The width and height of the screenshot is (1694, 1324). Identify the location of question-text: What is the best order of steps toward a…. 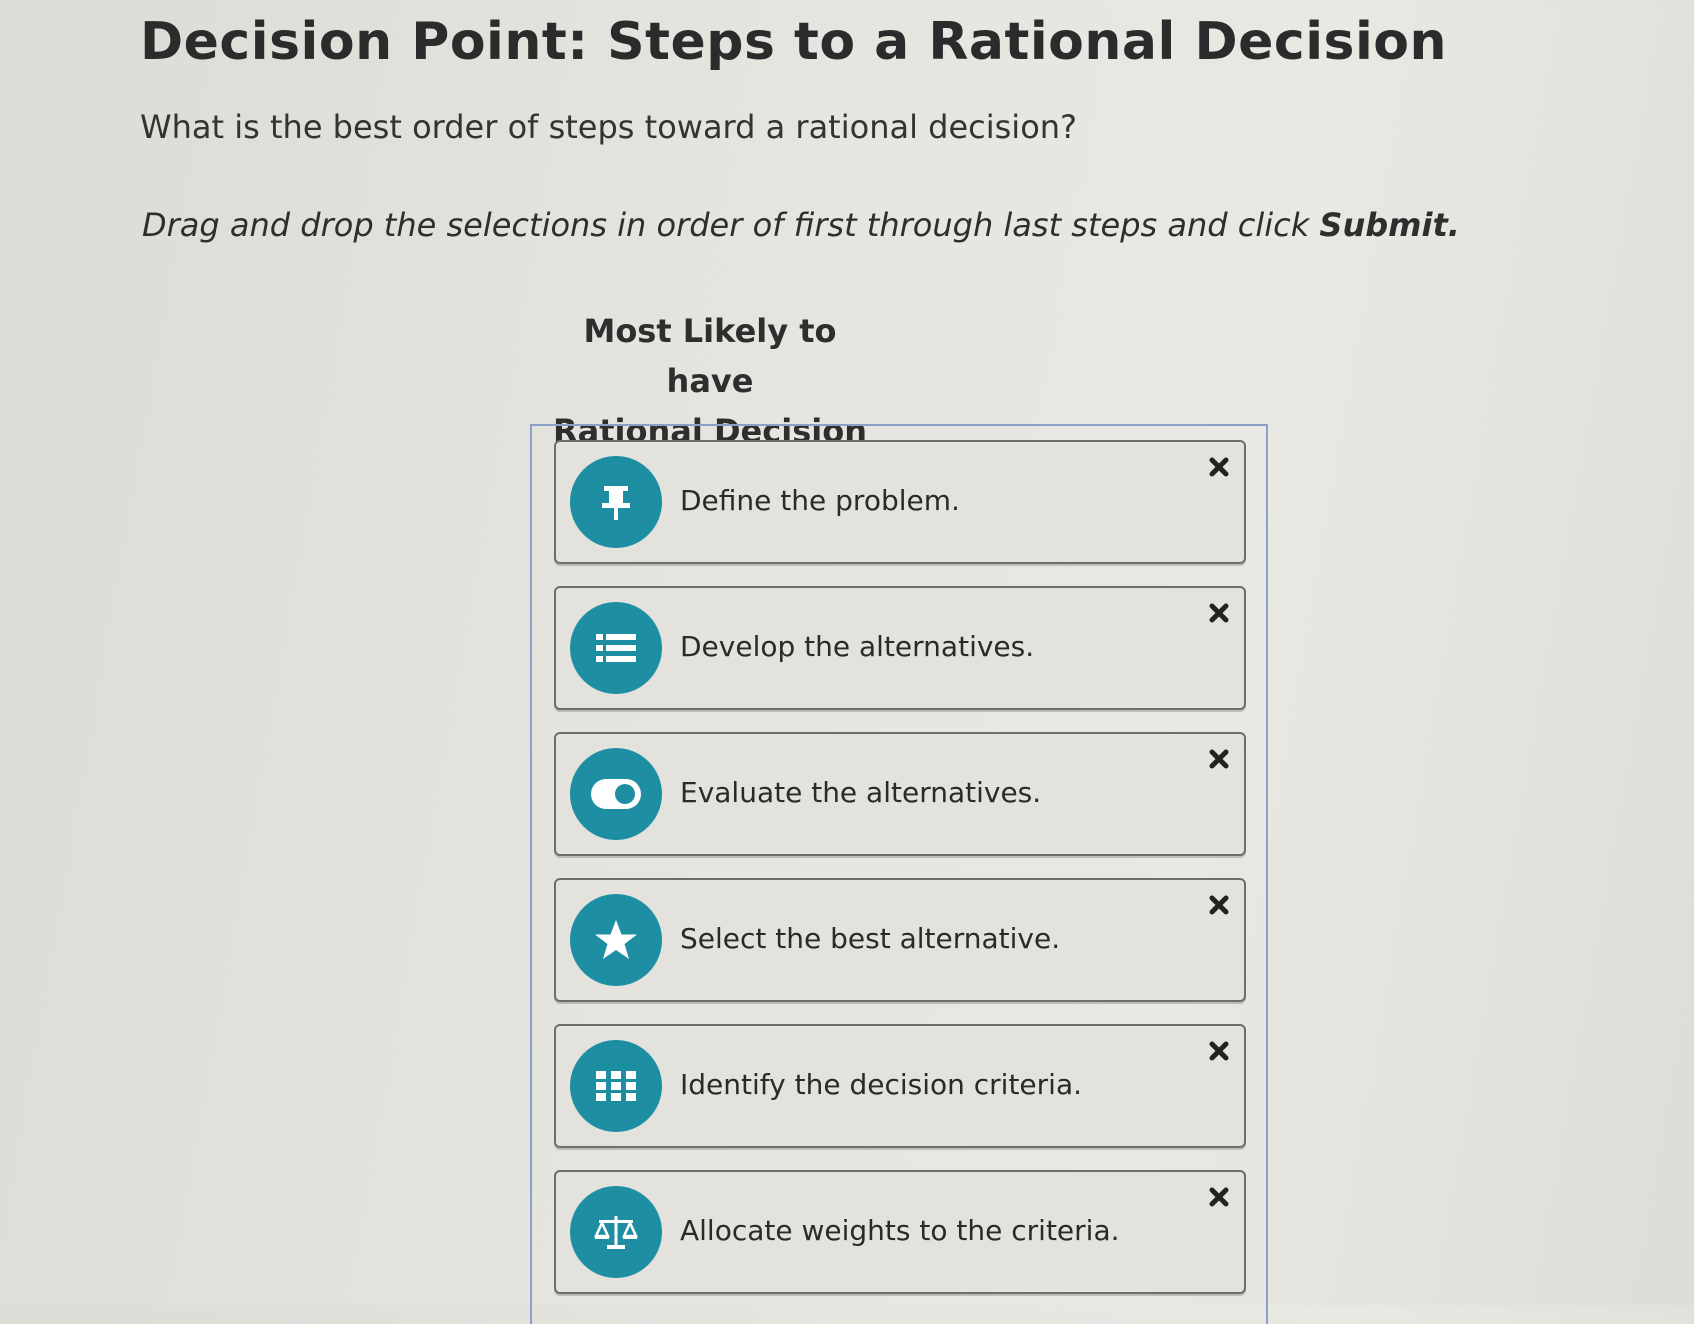
(609, 127).